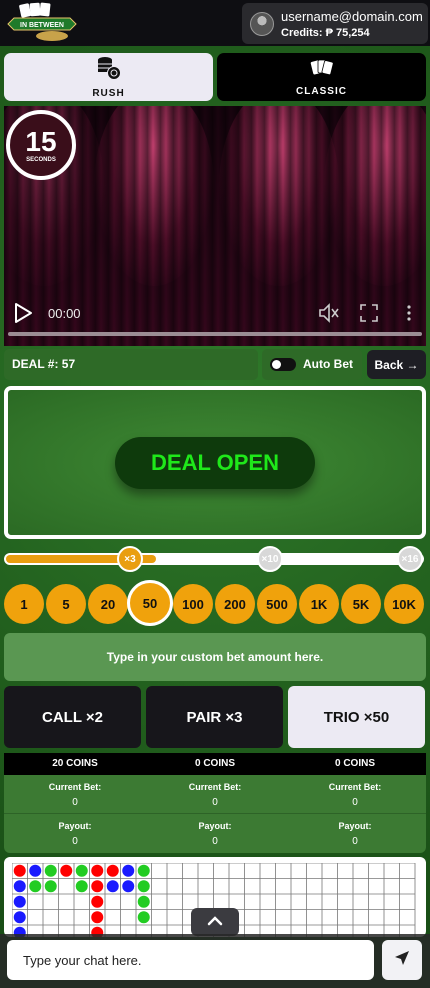  Describe the element at coordinates (190, 960) in the screenshot. I see `chat-input` at that location.